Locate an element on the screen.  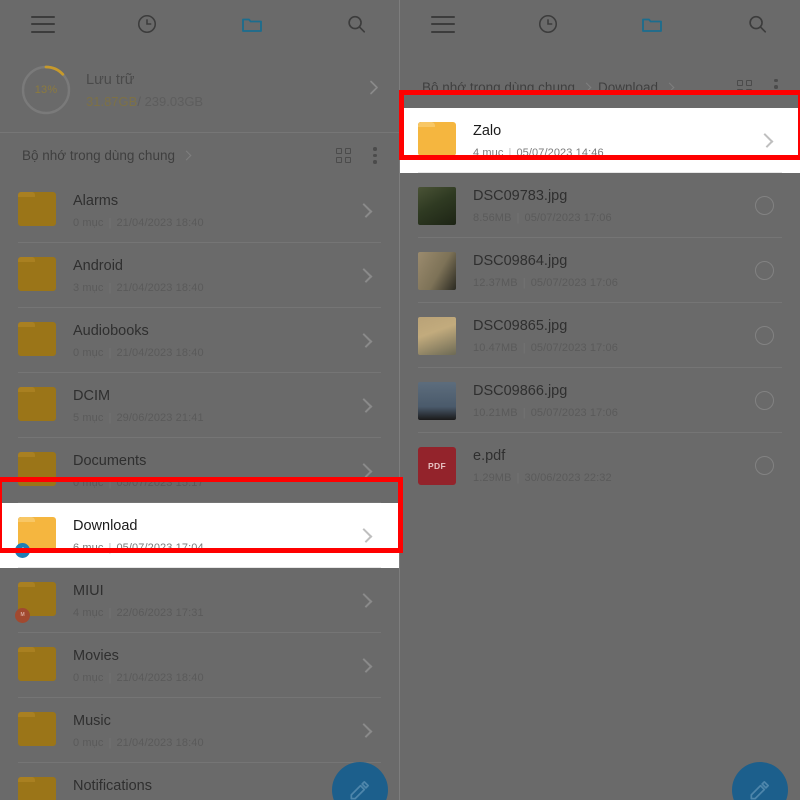
breadcrumb-item-download: Download is located at coordinates (628, 87).